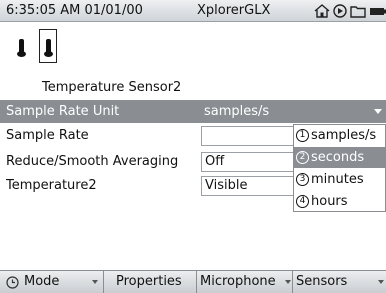  What do you see at coordinates (377, 11) in the screenshot?
I see `battery-icon` at bounding box center [377, 11].